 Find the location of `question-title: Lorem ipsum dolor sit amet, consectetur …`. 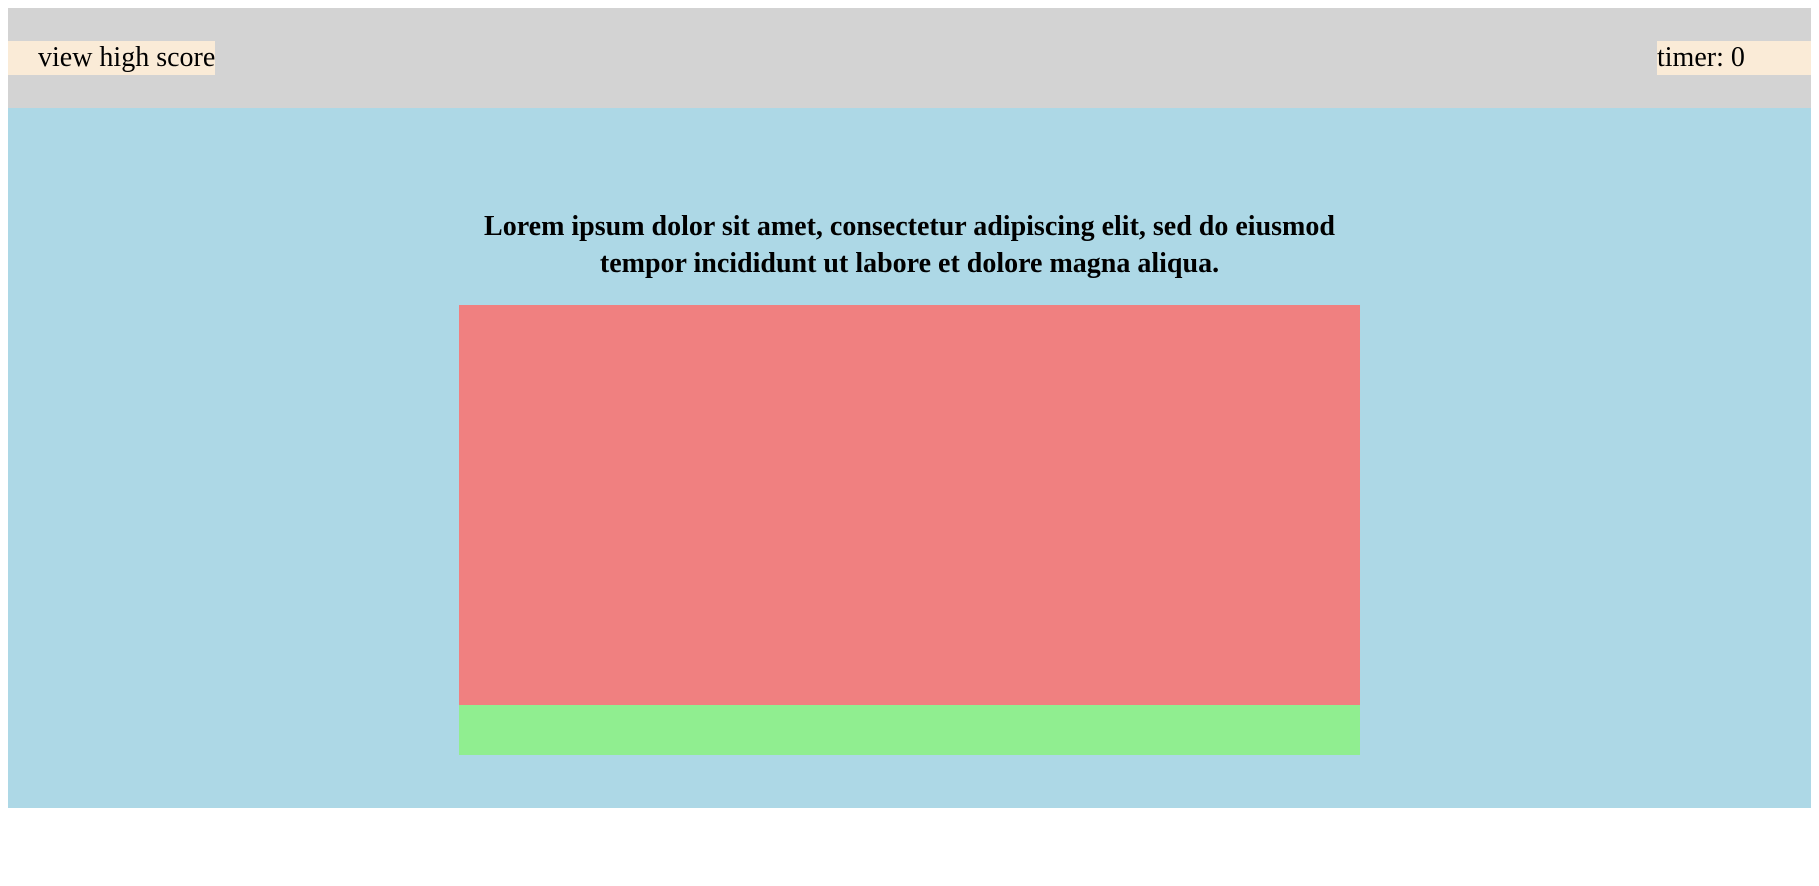

question-title: Lorem ipsum dolor sit amet, consectetur … is located at coordinates (909, 245).